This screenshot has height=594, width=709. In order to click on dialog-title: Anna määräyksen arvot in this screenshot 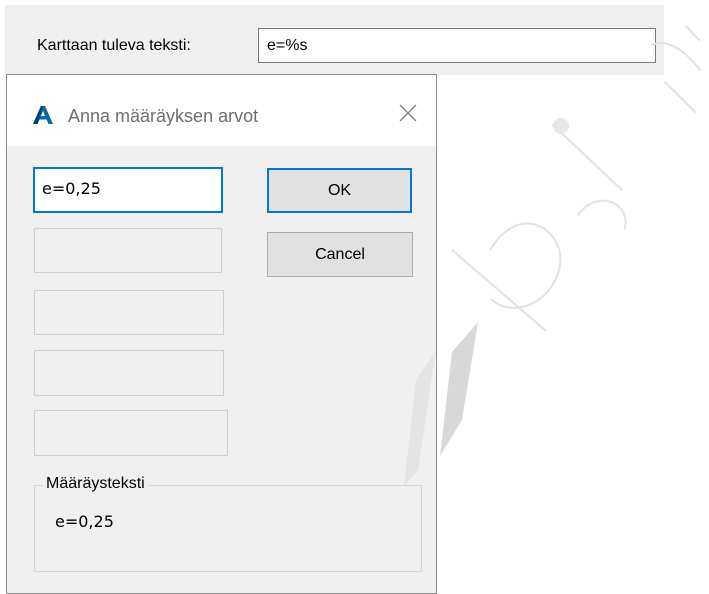, I will do `click(163, 116)`.